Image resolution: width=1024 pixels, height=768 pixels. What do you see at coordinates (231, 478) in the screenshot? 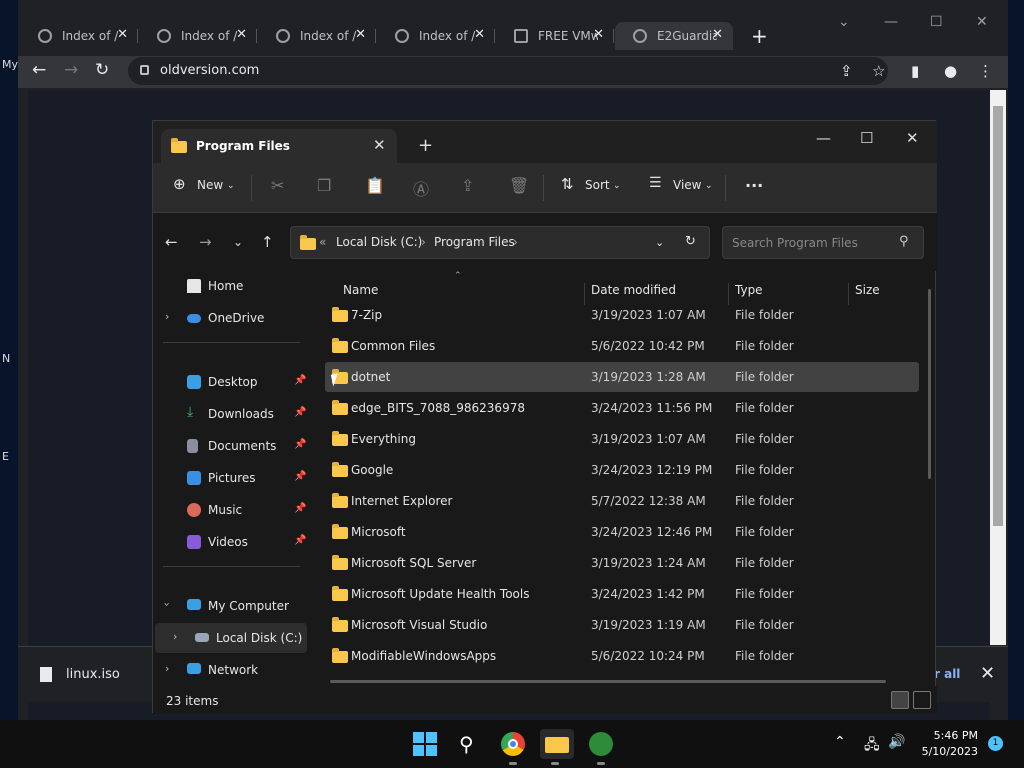
I see `nav-item-pictures: Pictures 📌` at bounding box center [231, 478].